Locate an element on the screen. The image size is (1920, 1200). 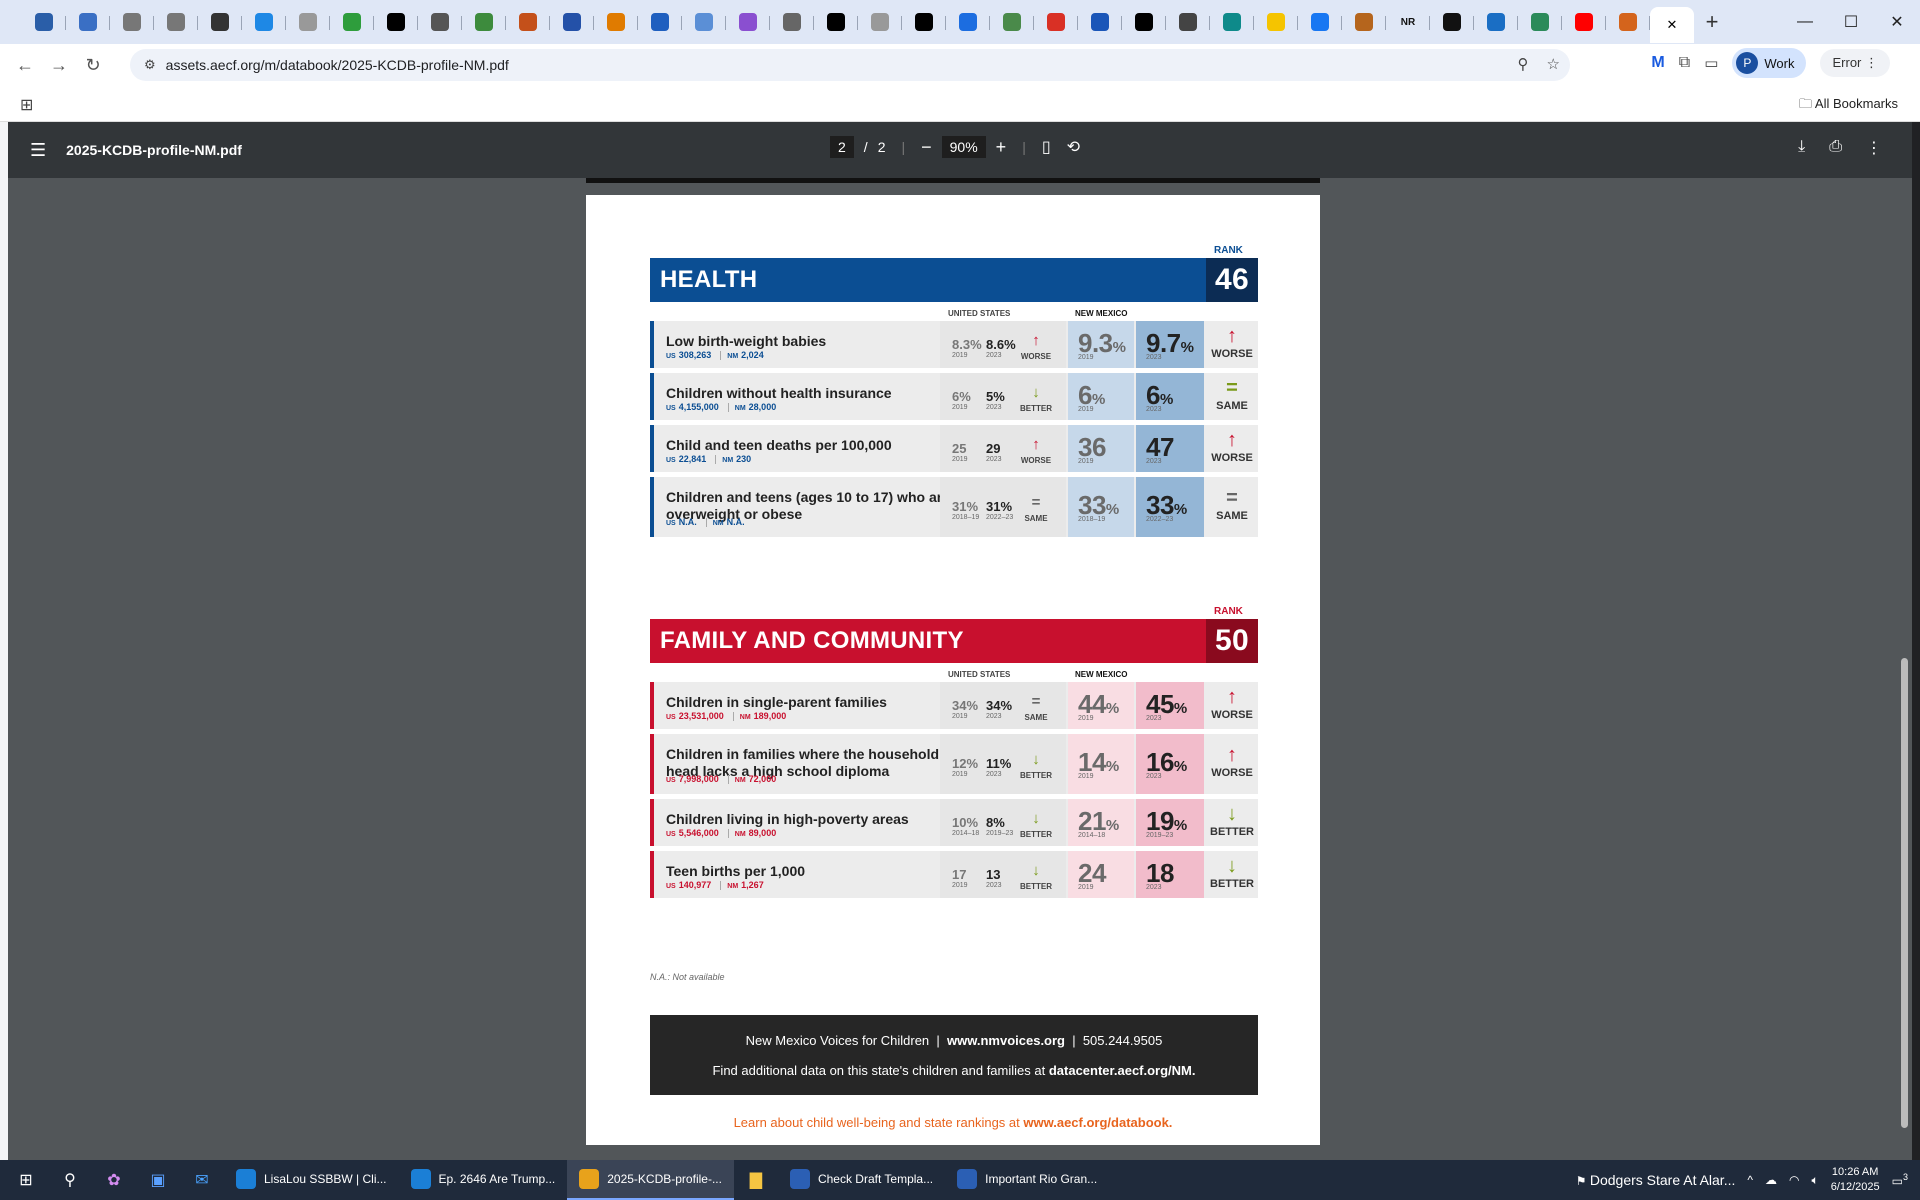
maximize-icon: ☐ is located at coordinates (1851, 22).